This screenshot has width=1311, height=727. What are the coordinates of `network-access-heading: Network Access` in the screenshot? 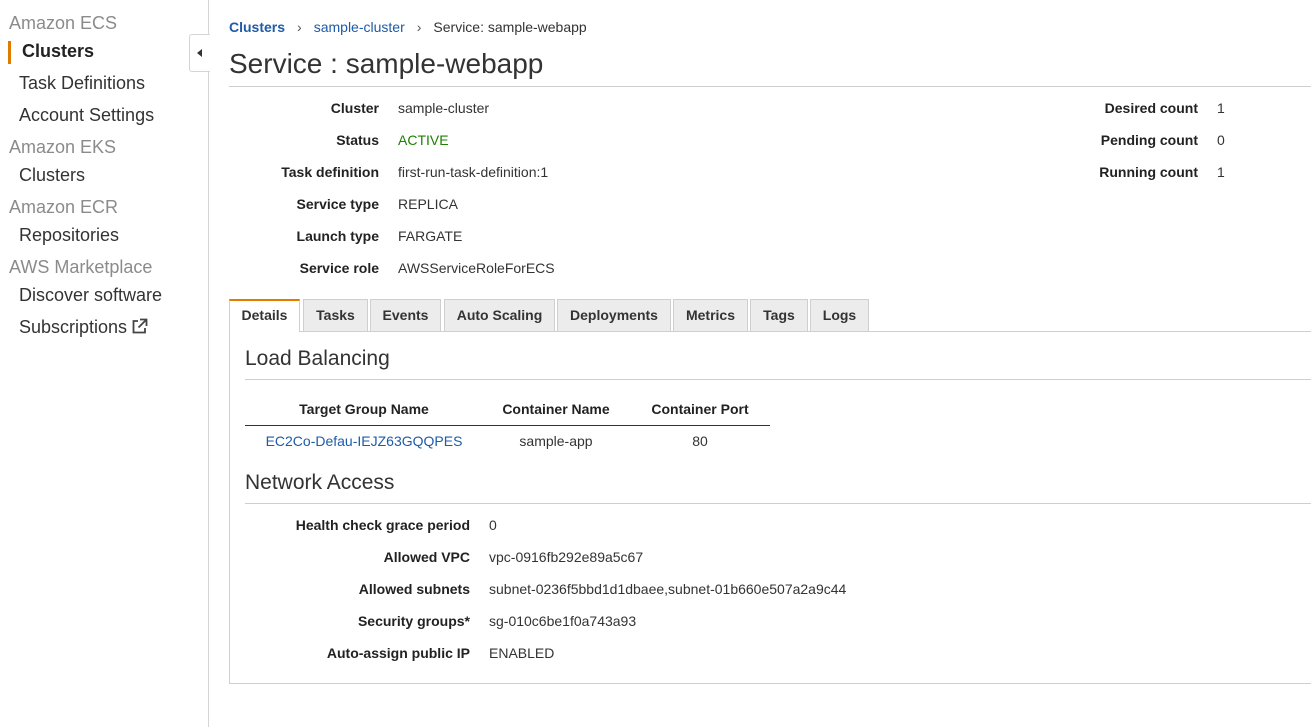 It's located at (320, 482).